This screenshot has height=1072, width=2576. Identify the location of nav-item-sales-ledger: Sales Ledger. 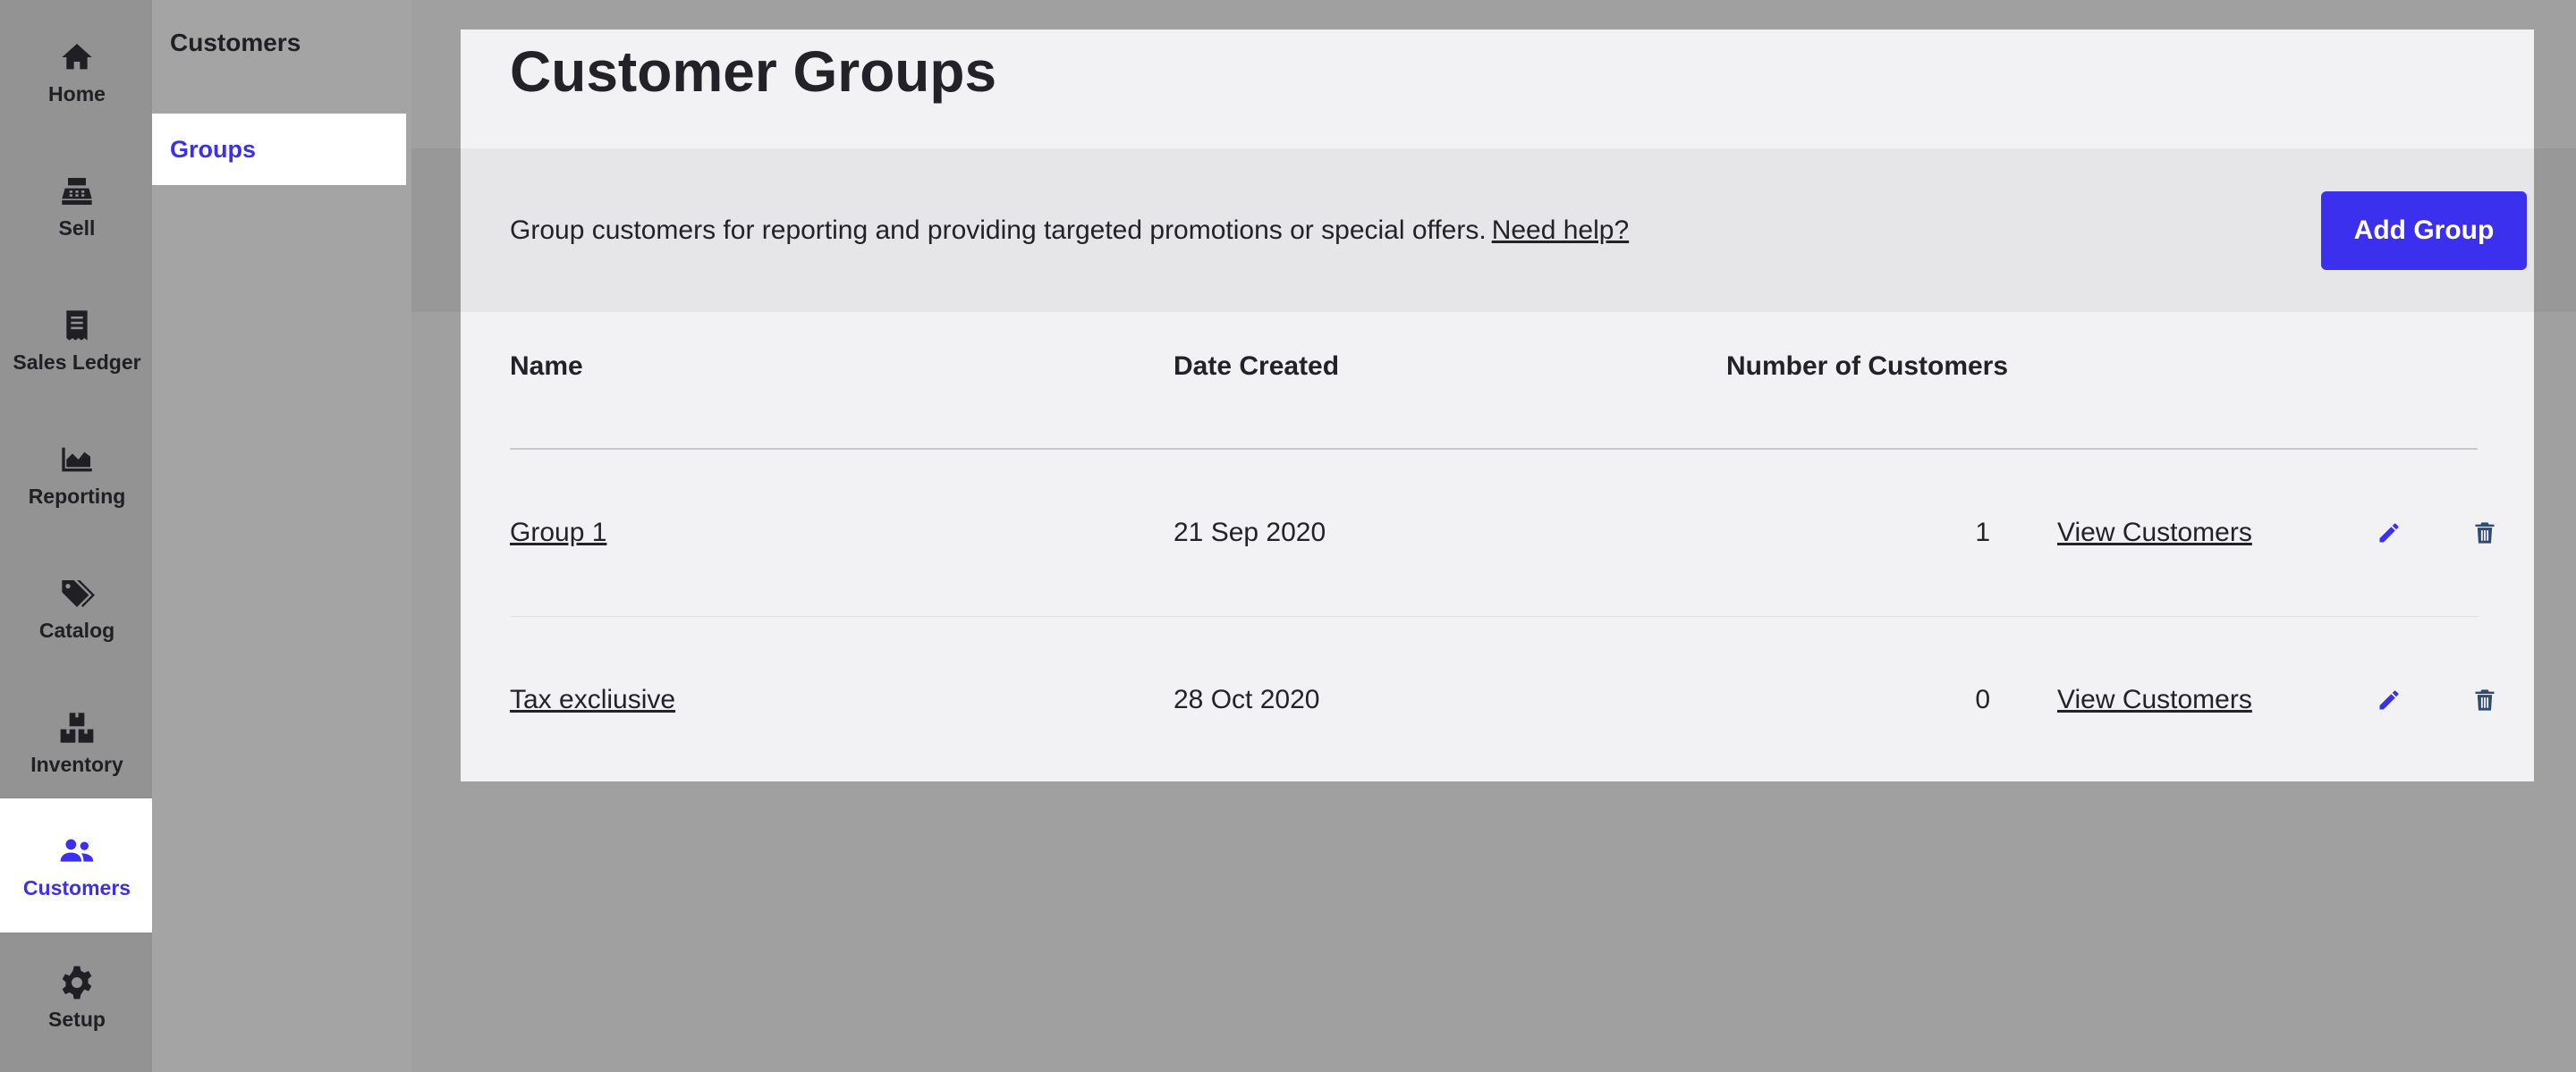
(77, 340).